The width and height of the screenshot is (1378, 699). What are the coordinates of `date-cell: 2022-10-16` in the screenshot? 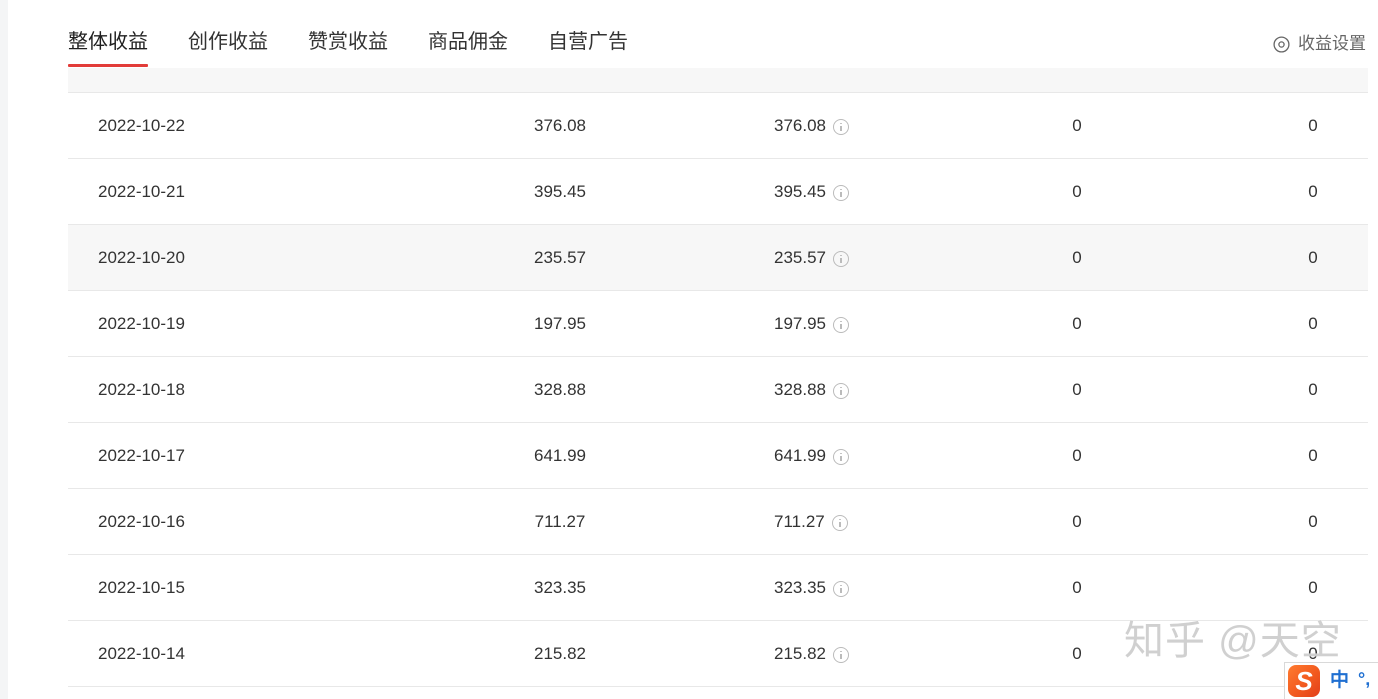 It's located at (141, 521).